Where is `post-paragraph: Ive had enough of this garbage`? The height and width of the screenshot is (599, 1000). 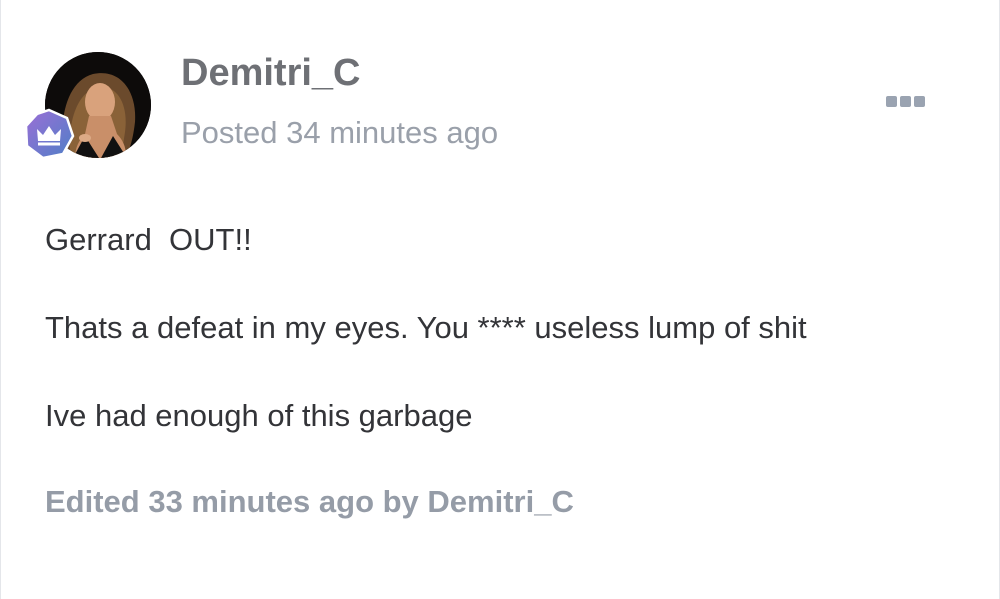 post-paragraph: Ive had enough of this garbage is located at coordinates (259, 415).